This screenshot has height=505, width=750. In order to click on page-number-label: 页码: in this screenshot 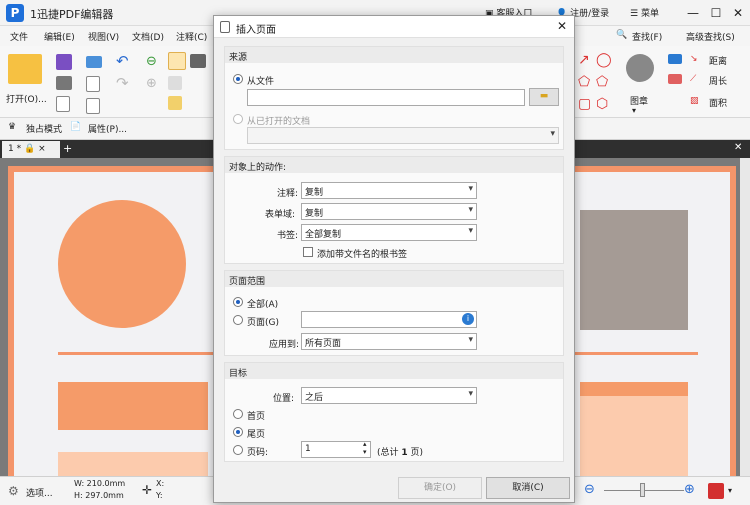, I will do `click(258, 453)`.